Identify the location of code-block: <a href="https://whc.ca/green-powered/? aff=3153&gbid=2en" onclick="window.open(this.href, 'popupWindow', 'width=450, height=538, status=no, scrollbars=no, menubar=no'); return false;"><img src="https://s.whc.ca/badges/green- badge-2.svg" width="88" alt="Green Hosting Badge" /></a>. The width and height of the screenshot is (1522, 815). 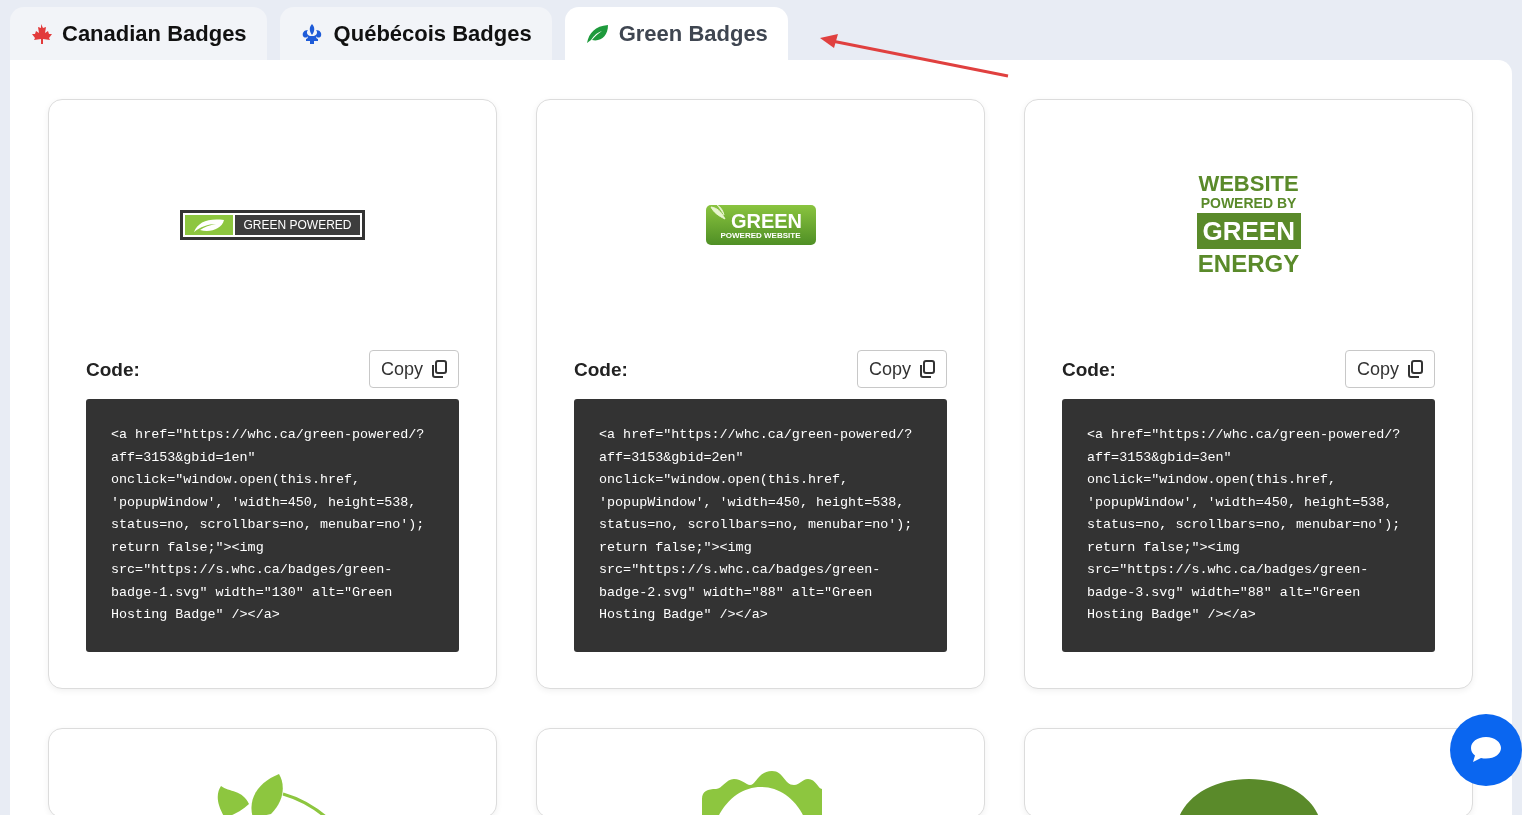
(760, 525).